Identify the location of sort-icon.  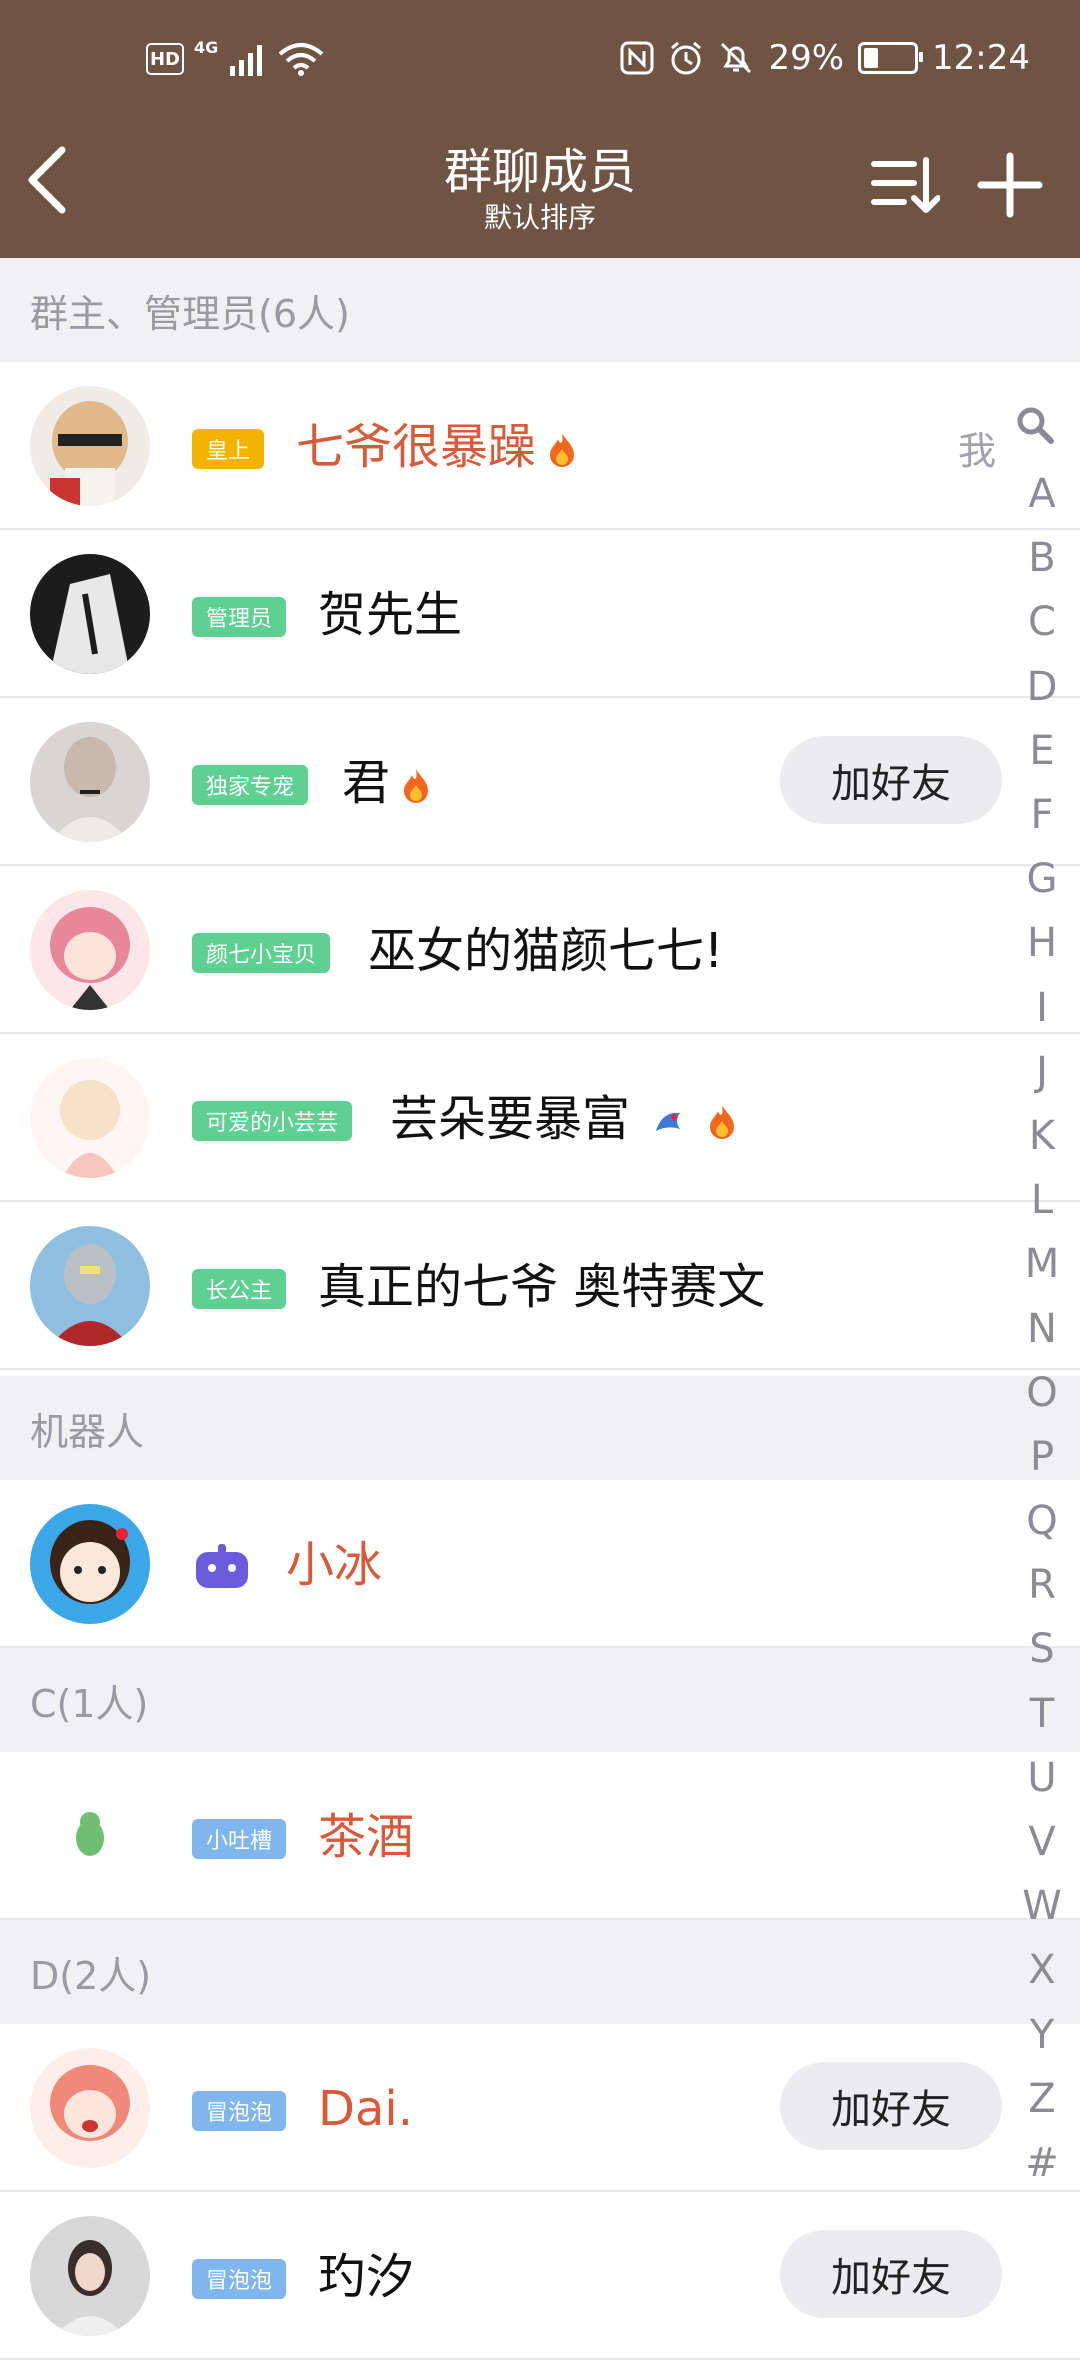
(905, 185).